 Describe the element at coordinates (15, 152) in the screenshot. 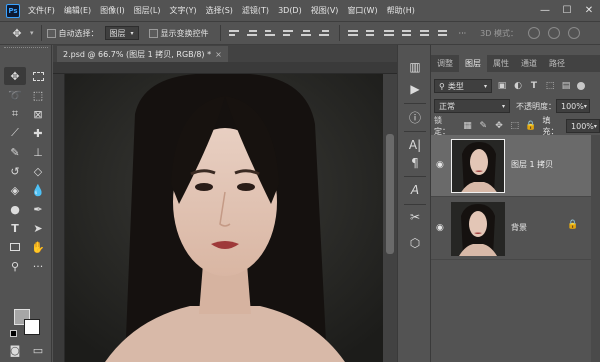

I see `brush-tool-icon: ✎` at that location.